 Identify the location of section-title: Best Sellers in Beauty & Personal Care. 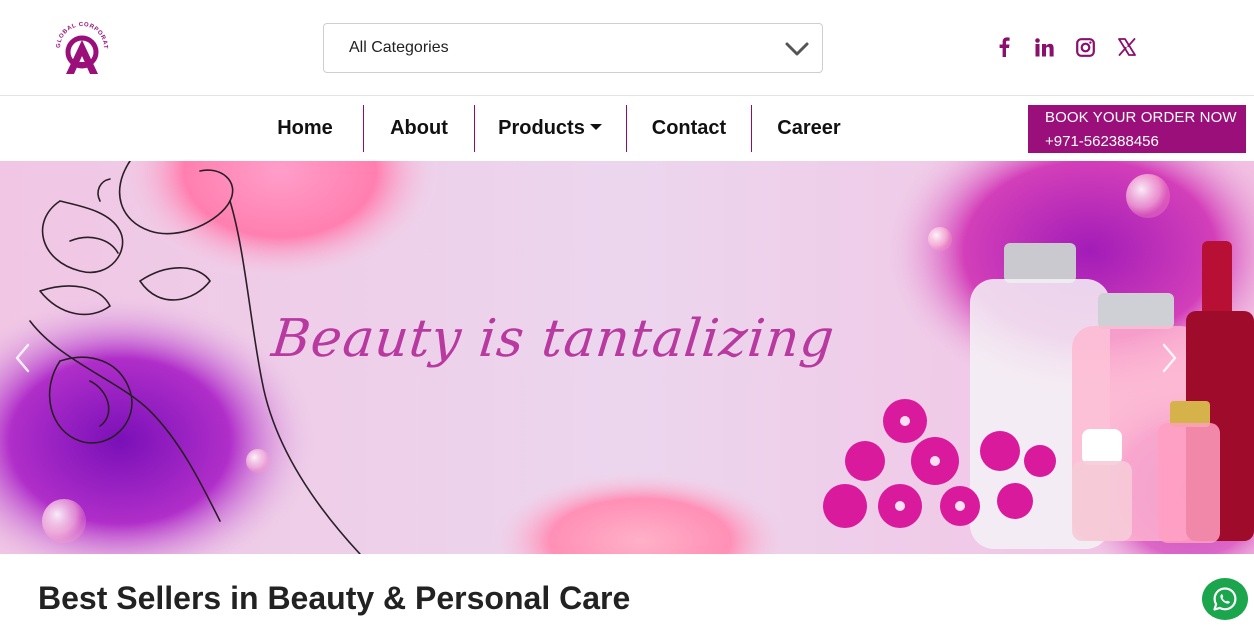
(334, 598).